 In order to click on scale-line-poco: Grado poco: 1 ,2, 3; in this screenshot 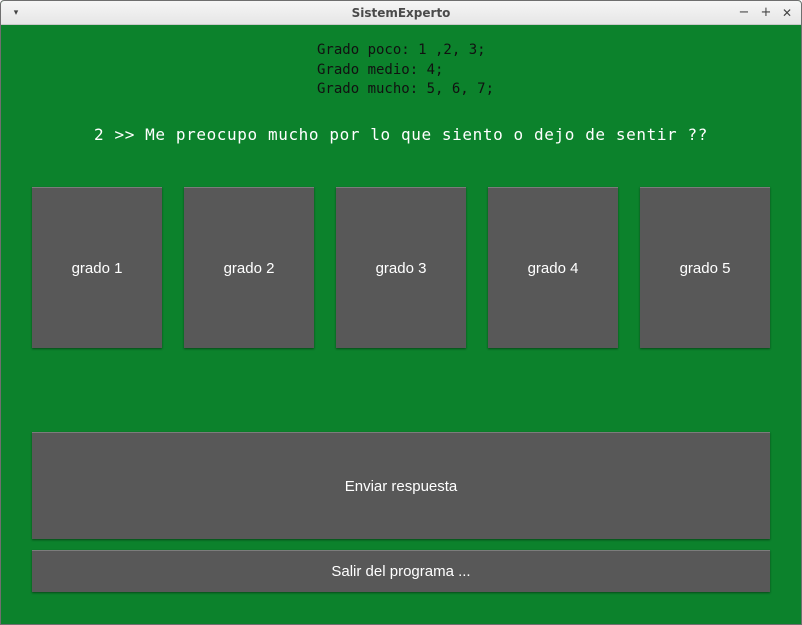, I will do `click(401, 50)`.